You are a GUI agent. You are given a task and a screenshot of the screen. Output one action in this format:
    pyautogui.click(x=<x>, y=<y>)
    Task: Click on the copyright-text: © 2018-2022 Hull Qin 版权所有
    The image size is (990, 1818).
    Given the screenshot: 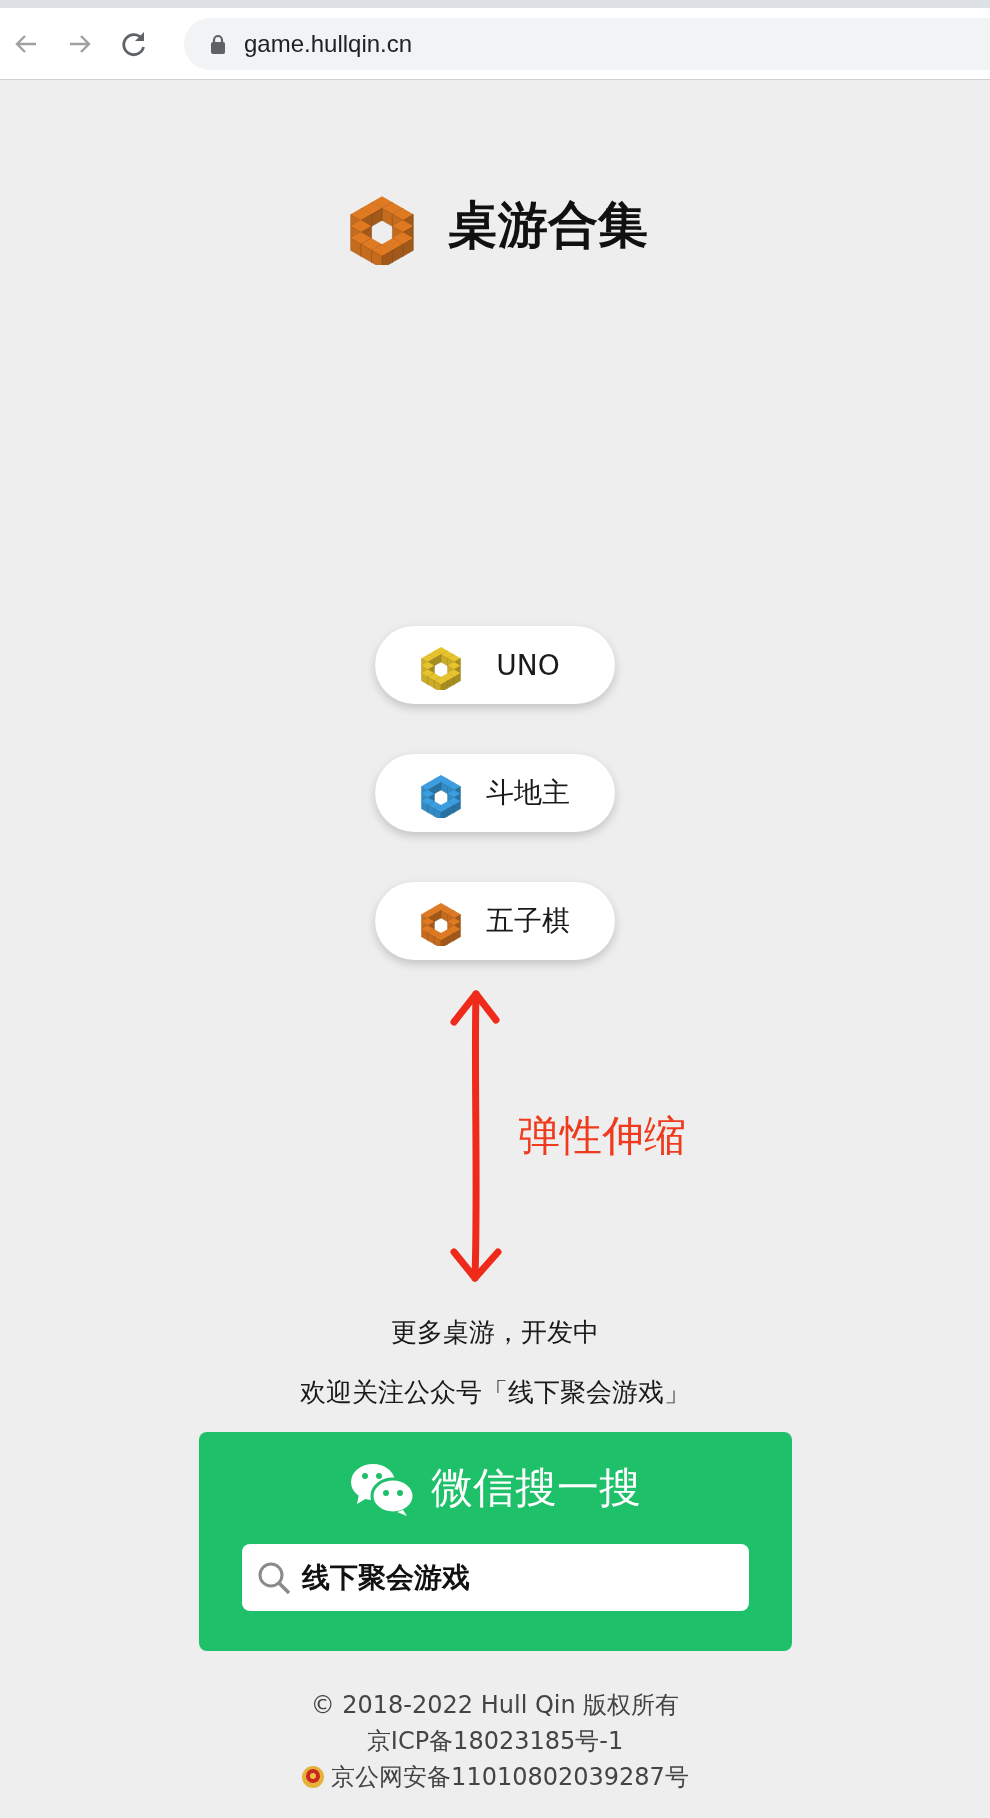 What is the action you would take?
    pyautogui.click(x=495, y=1705)
    